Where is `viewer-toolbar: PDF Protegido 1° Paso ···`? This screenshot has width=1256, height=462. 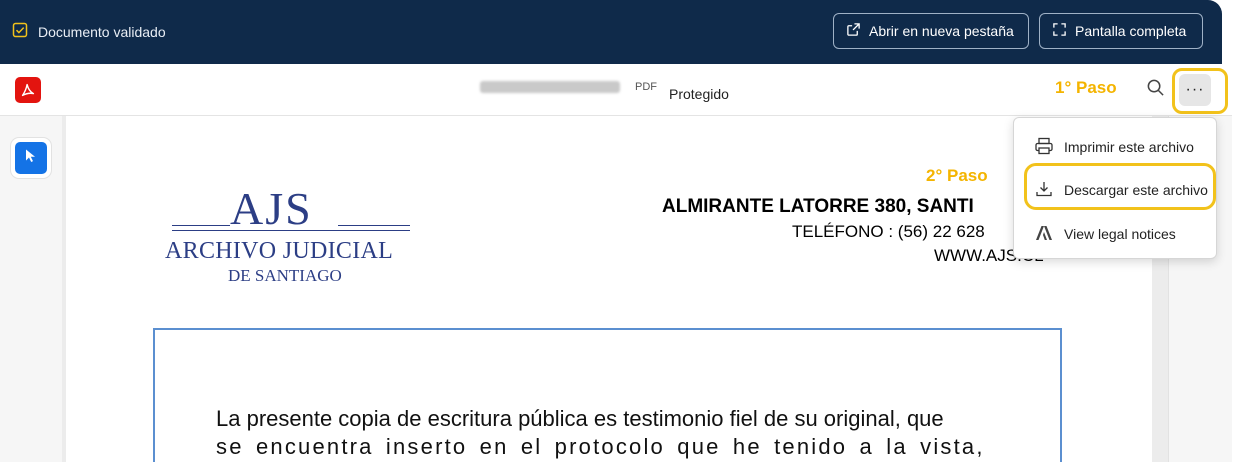 viewer-toolbar: PDF Protegido 1° Paso ··· is located at coordinates (616, 90).